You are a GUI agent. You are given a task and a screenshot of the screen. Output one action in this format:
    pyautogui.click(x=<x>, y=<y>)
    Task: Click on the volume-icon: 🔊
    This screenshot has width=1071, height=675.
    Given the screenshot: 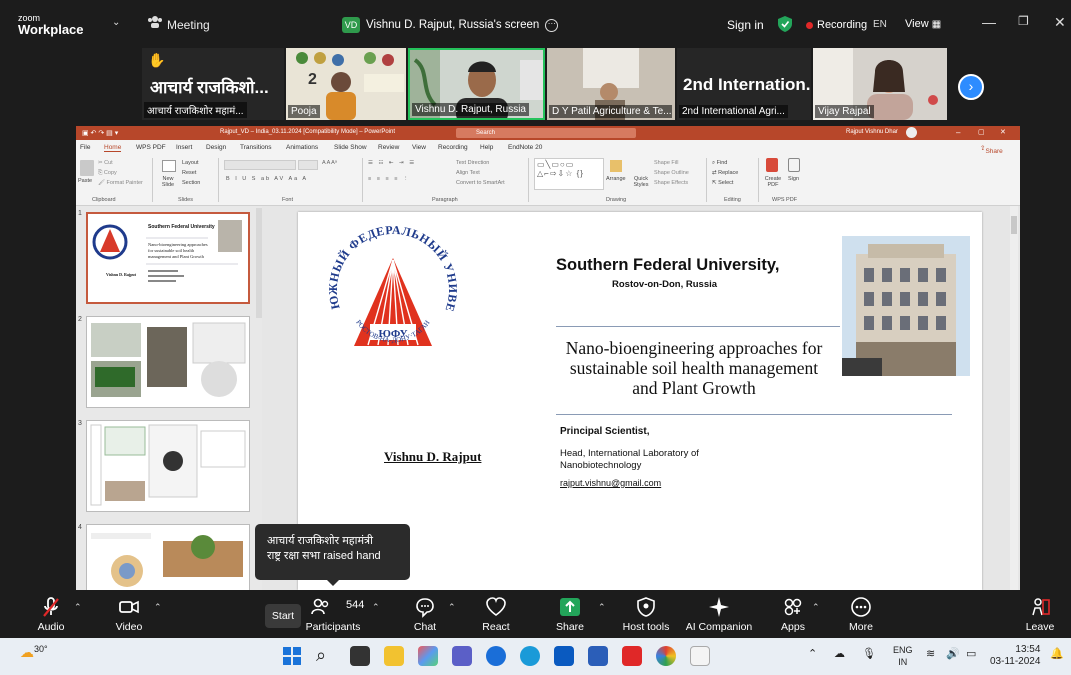 What is the action you would take?
    pyautogui.click(x=953, y=653)
    